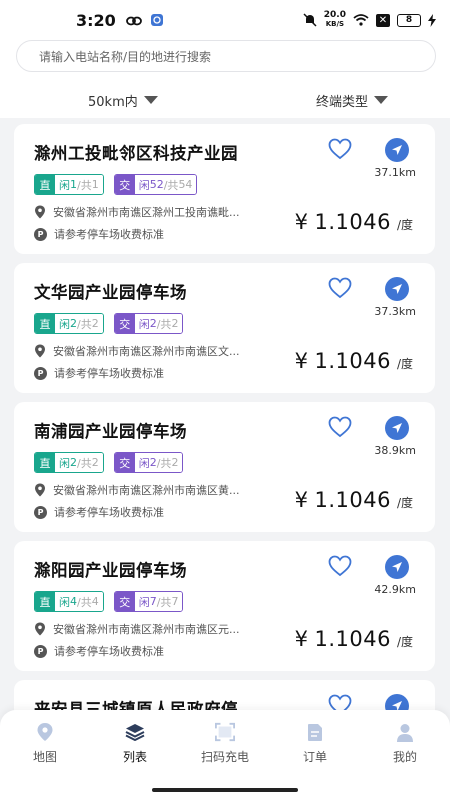 The width and height of the screenshot is (450, 800). Describe the element at coordinates (113, 102) in the screenshot. I see `distance-filter-label: 50km内` at that location.